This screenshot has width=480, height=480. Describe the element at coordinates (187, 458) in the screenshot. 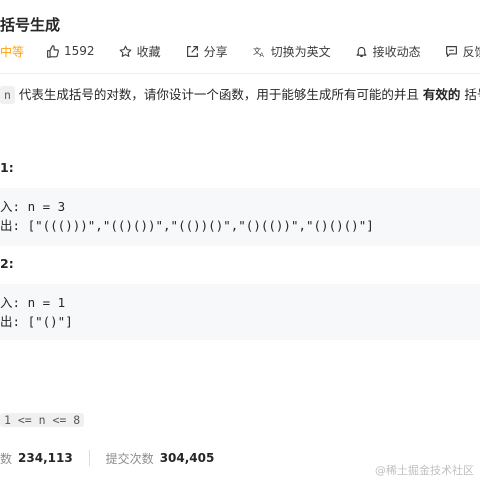

I see `submissions-value: 304,405` at that location.